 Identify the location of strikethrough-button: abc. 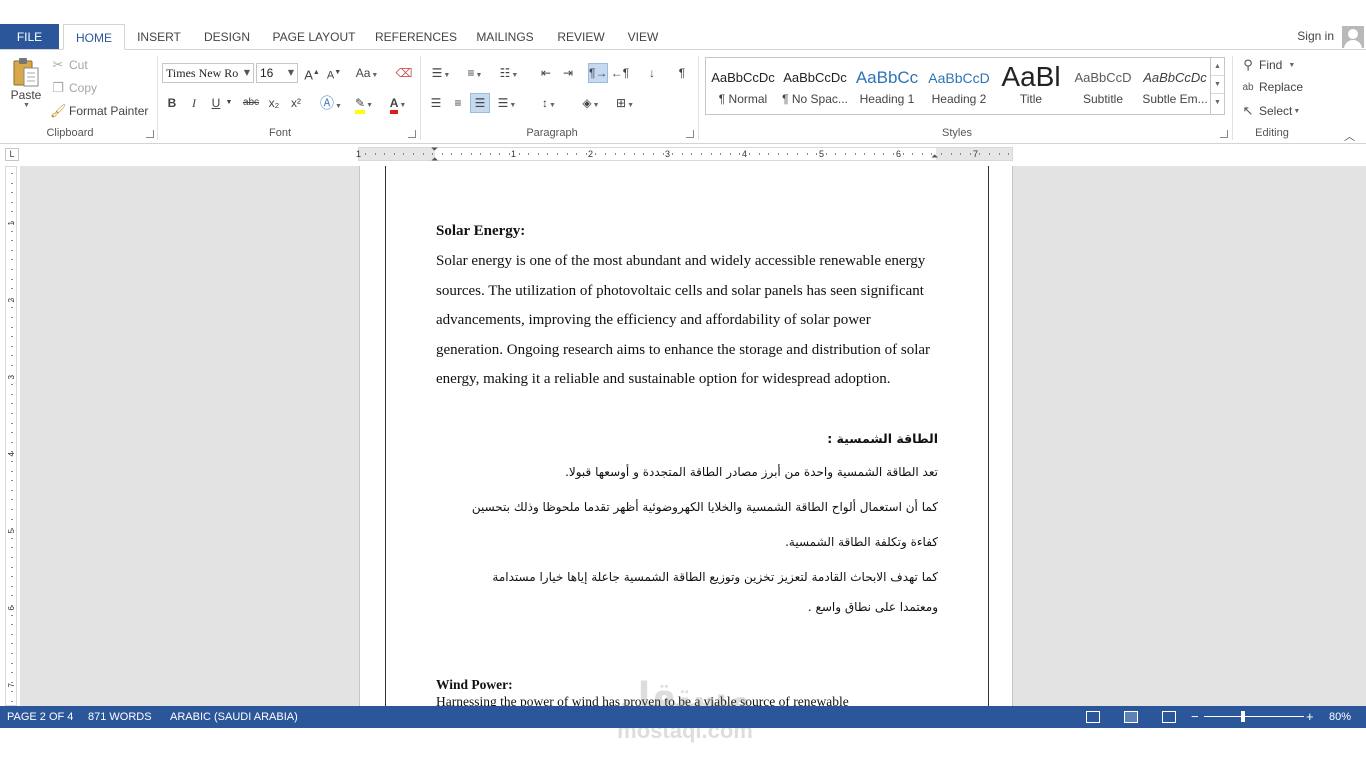
(251, 103).